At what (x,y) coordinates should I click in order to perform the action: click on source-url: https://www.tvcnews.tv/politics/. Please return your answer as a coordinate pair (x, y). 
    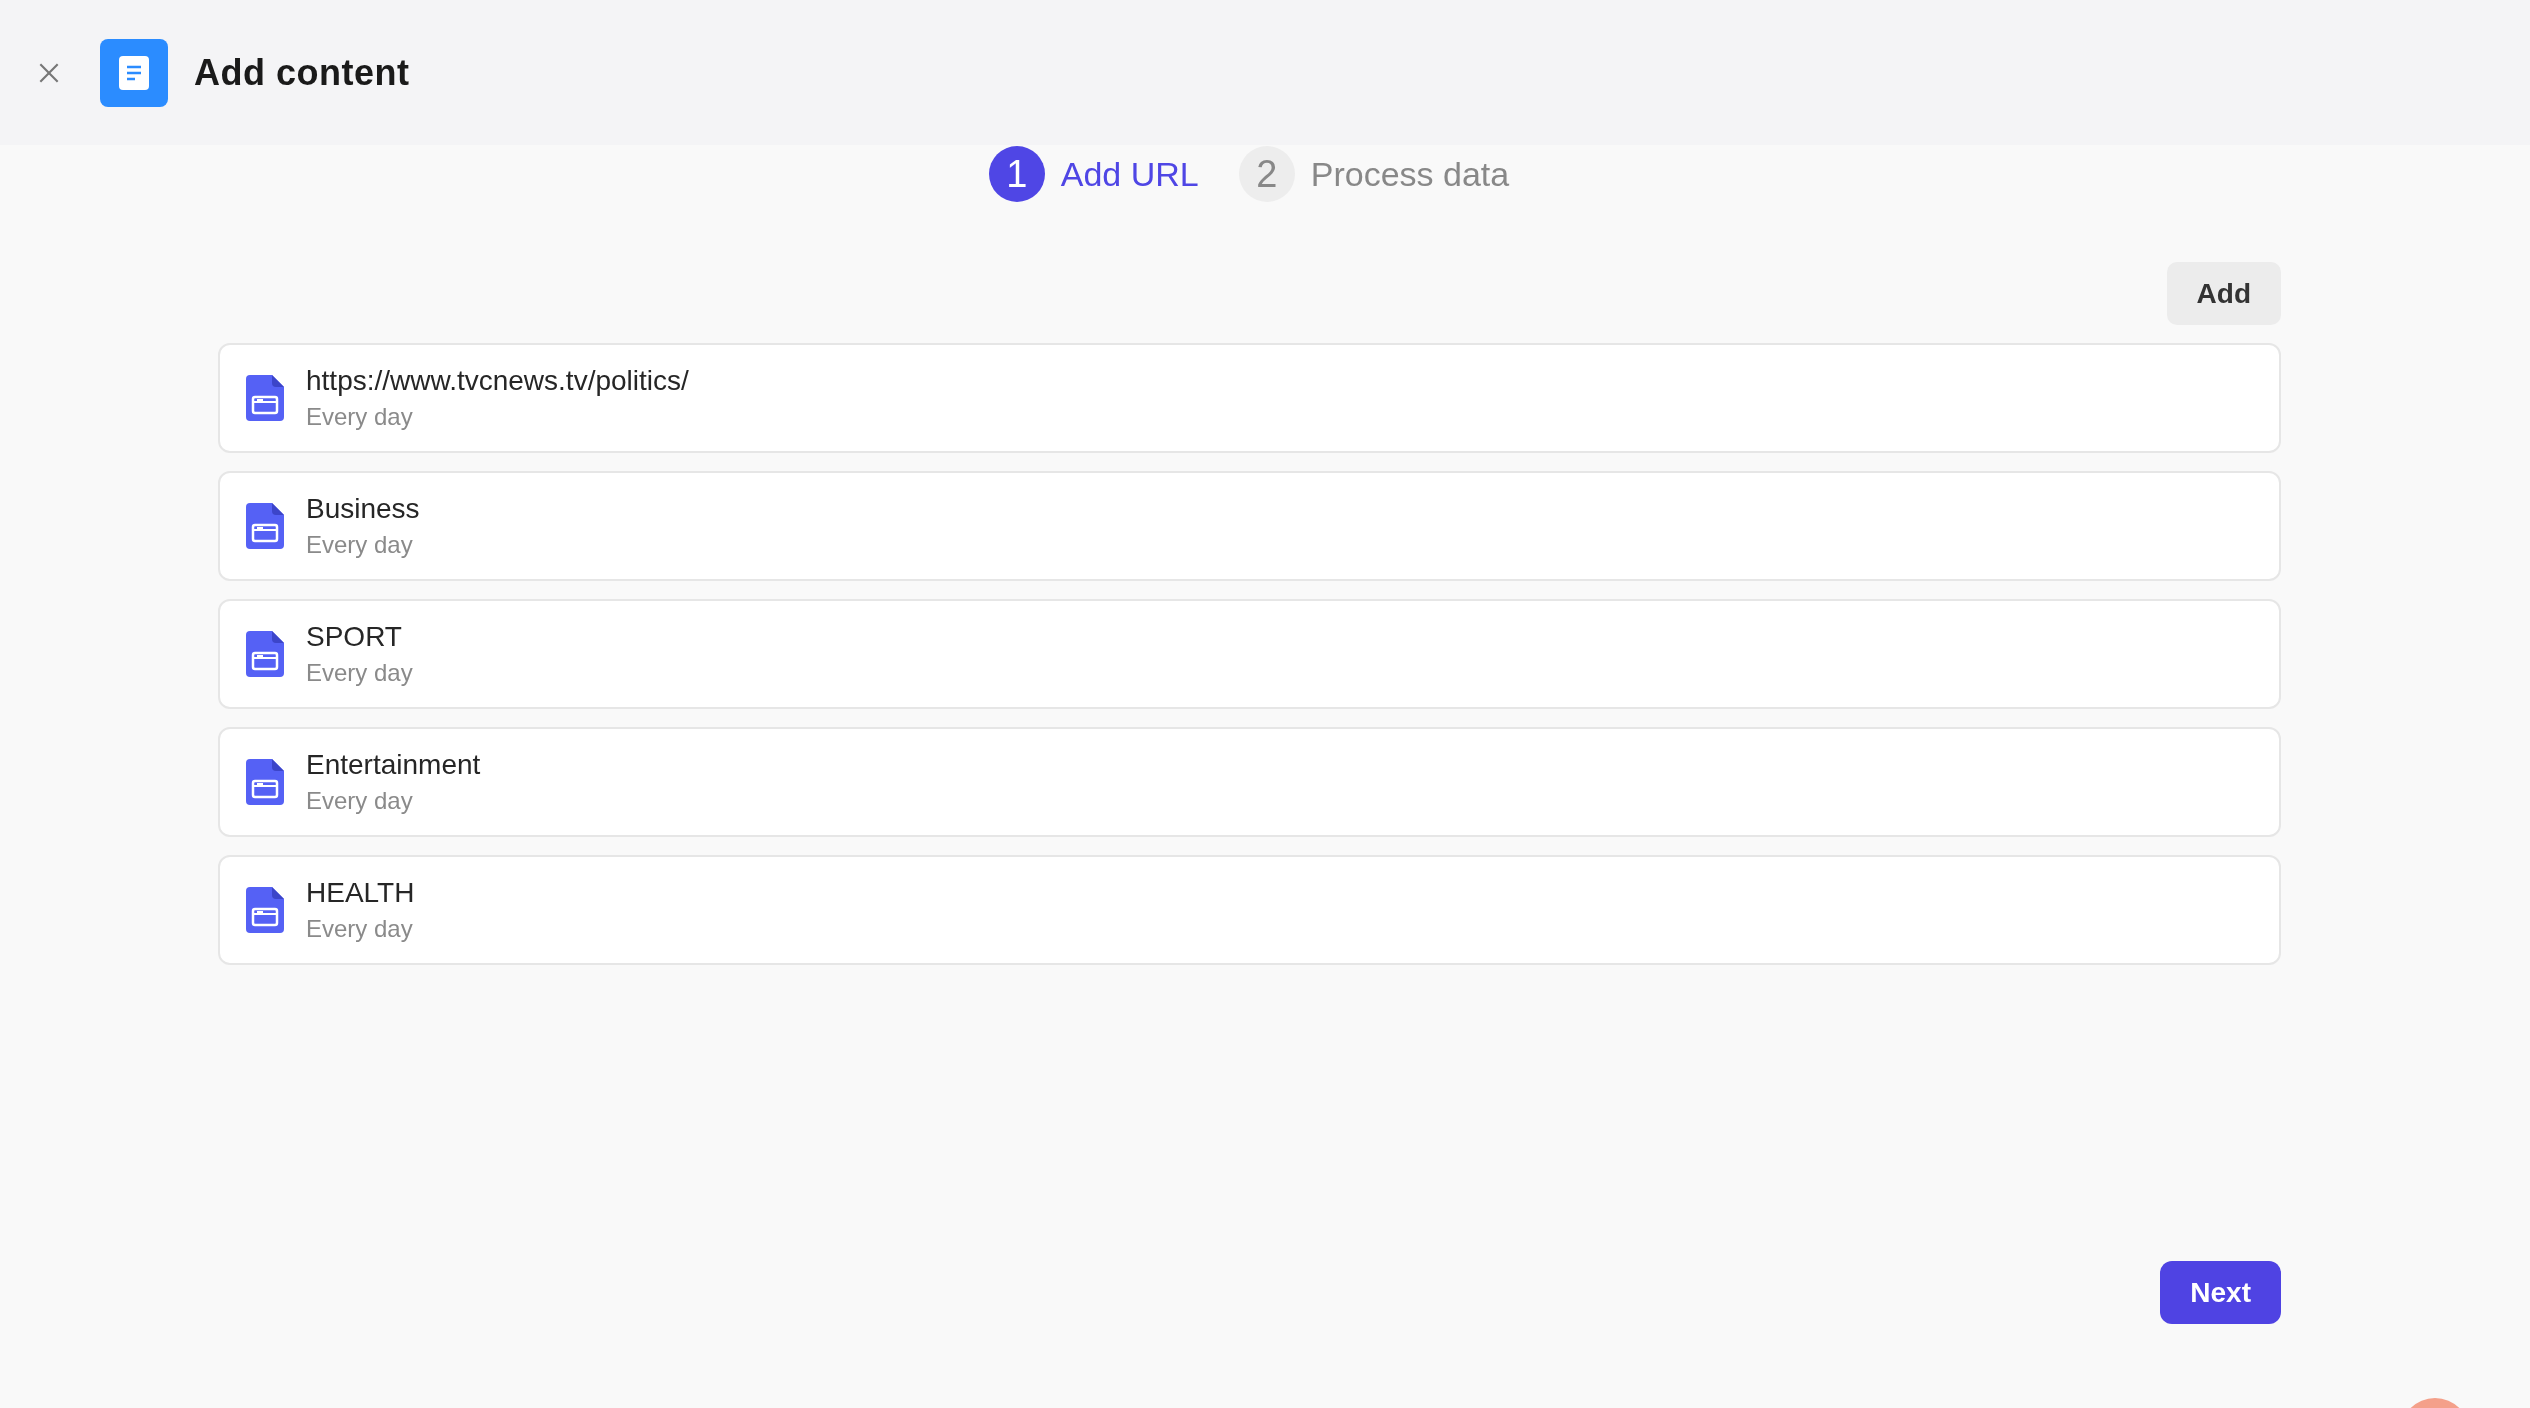
    Looking at the image, I should click on (497, 381).